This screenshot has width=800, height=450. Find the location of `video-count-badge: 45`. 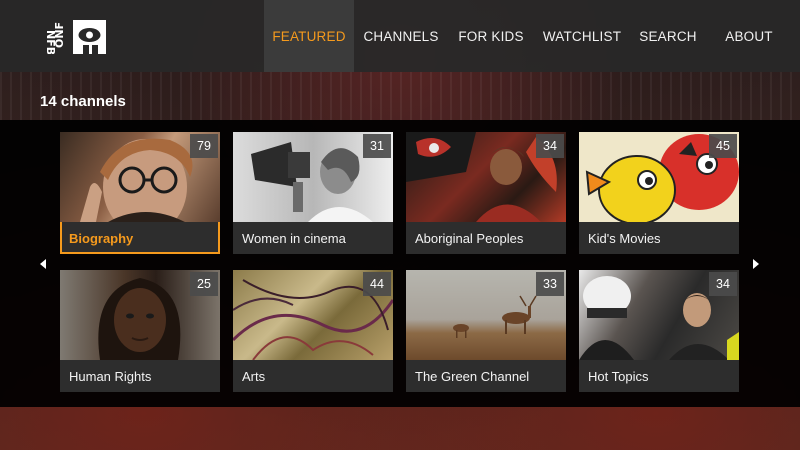

video-count-badge: 45 is located at coordinates (723, 146).